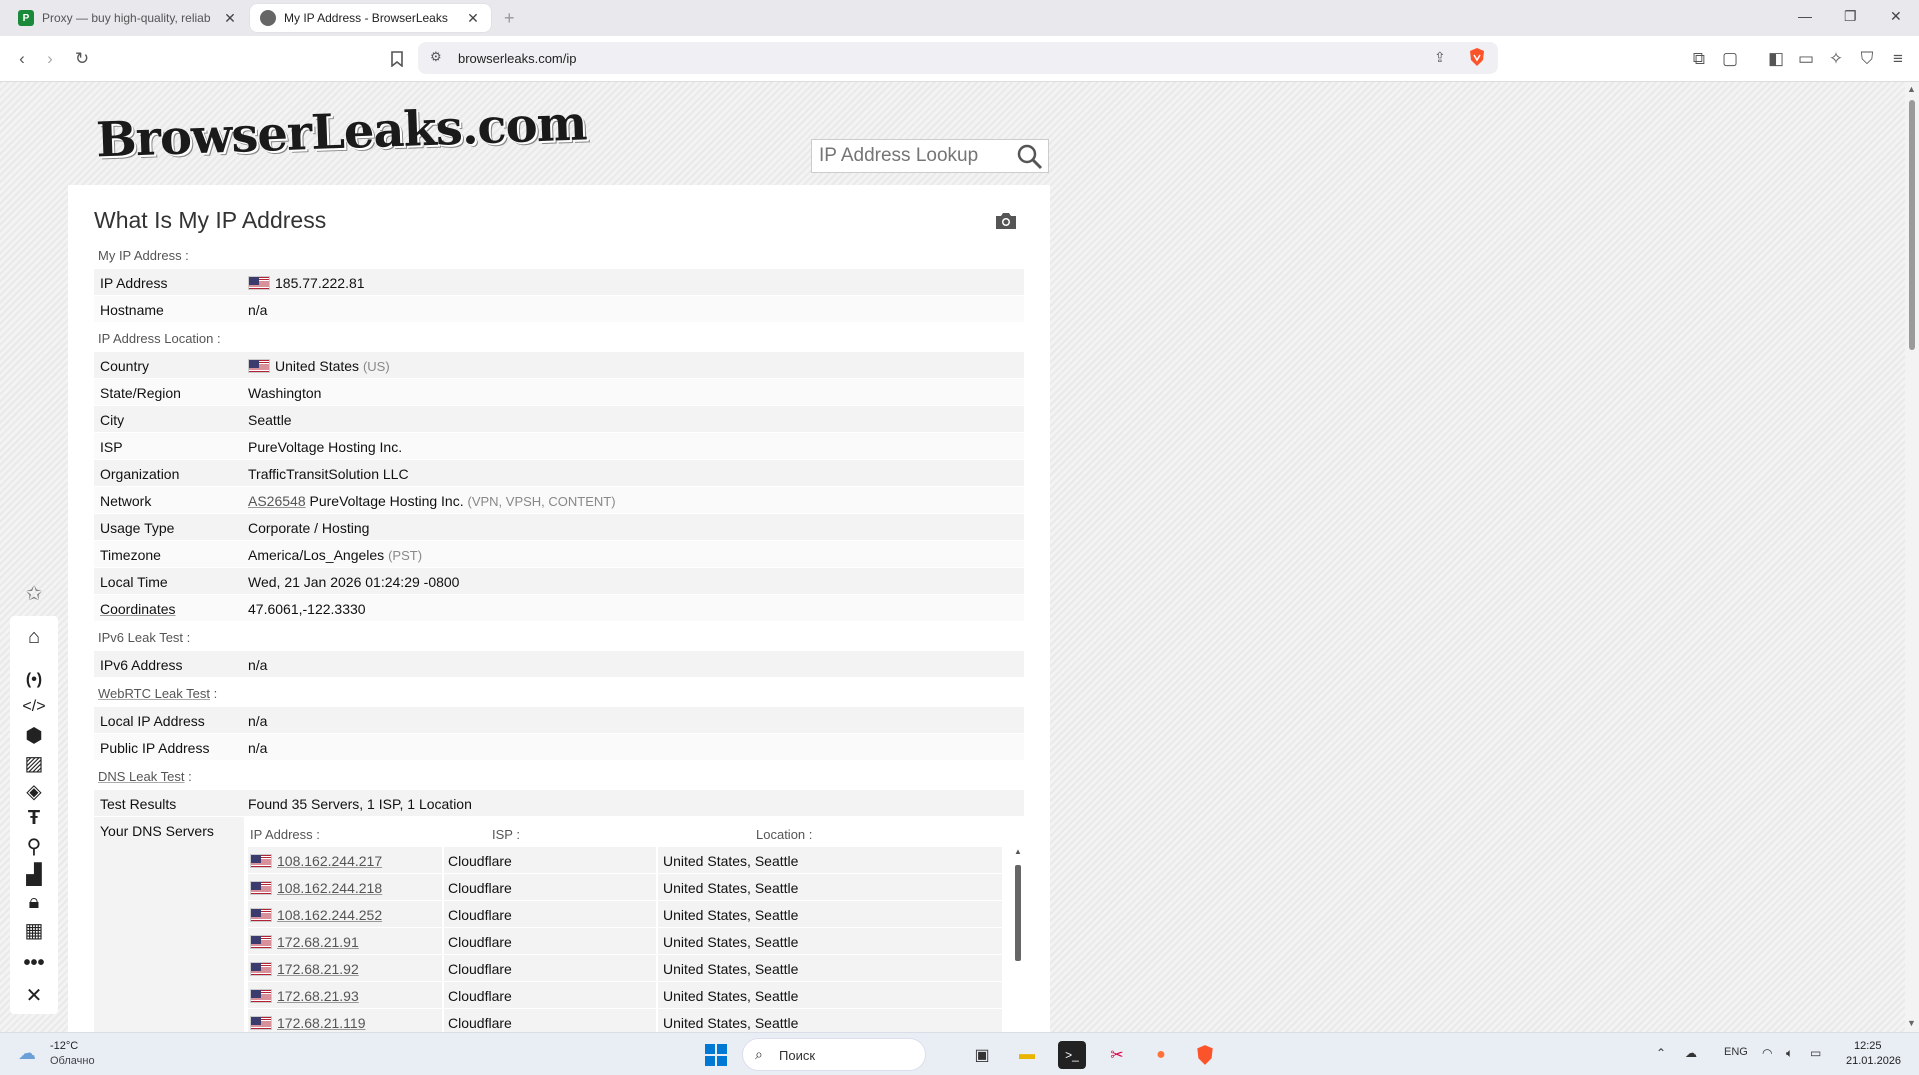 This screenshot has height=1075, width=1919. What do you see at coordinates (1661, 1053) in the screenshot?
I see `tray-overflow-icon: ⌃` at bounding box center [1661, 1053].